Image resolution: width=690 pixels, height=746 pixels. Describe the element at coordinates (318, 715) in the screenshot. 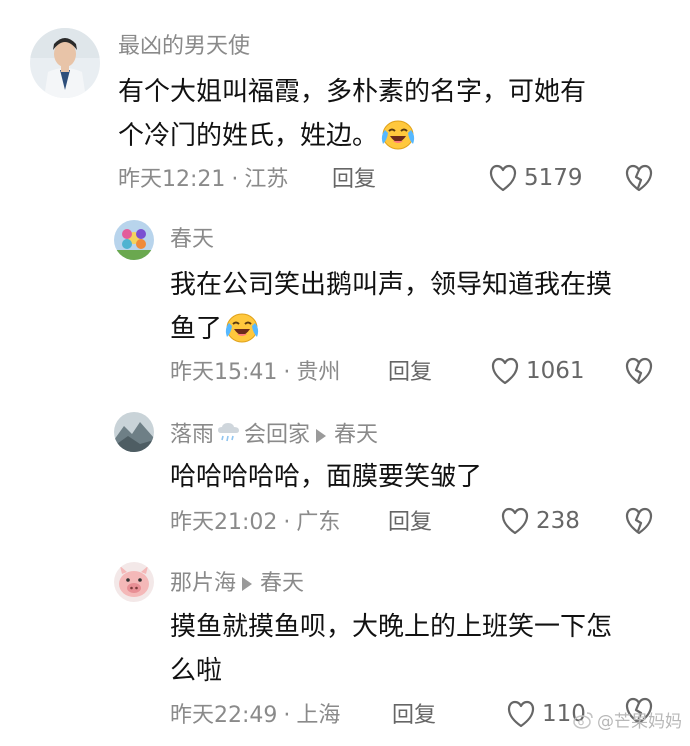

I see `location: 上海` at that location.